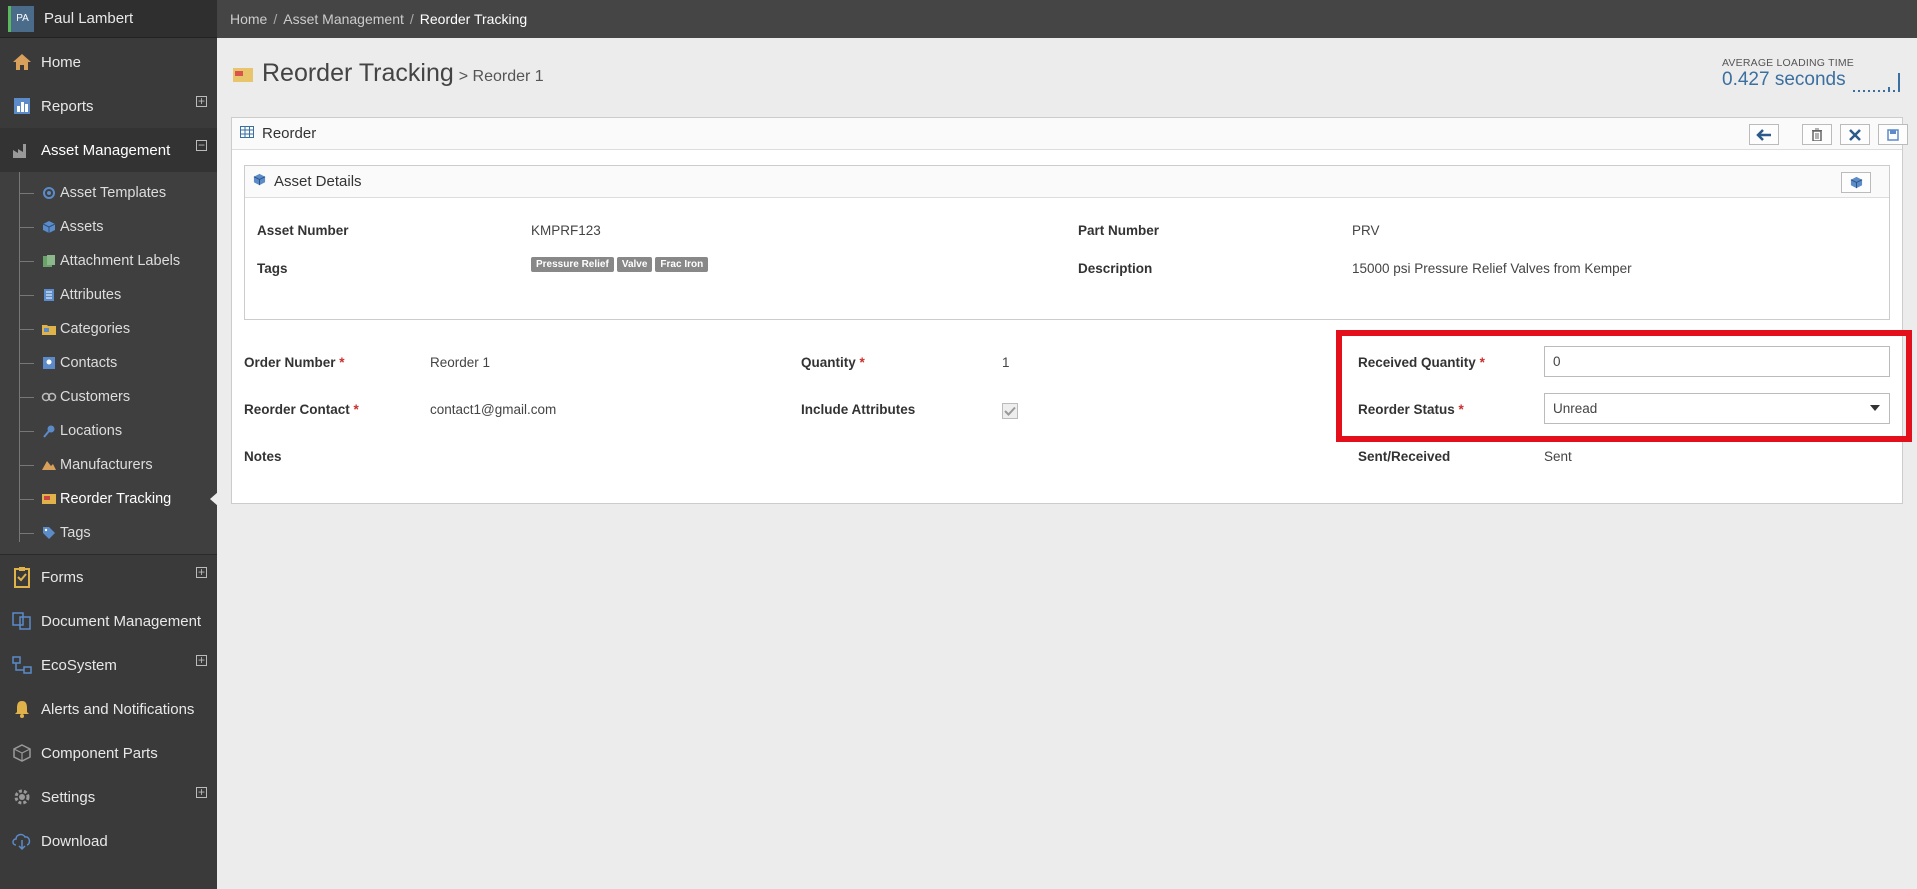  I want to click on sidebar-item-manufacturers: Manufacturers, so click(108, 465).